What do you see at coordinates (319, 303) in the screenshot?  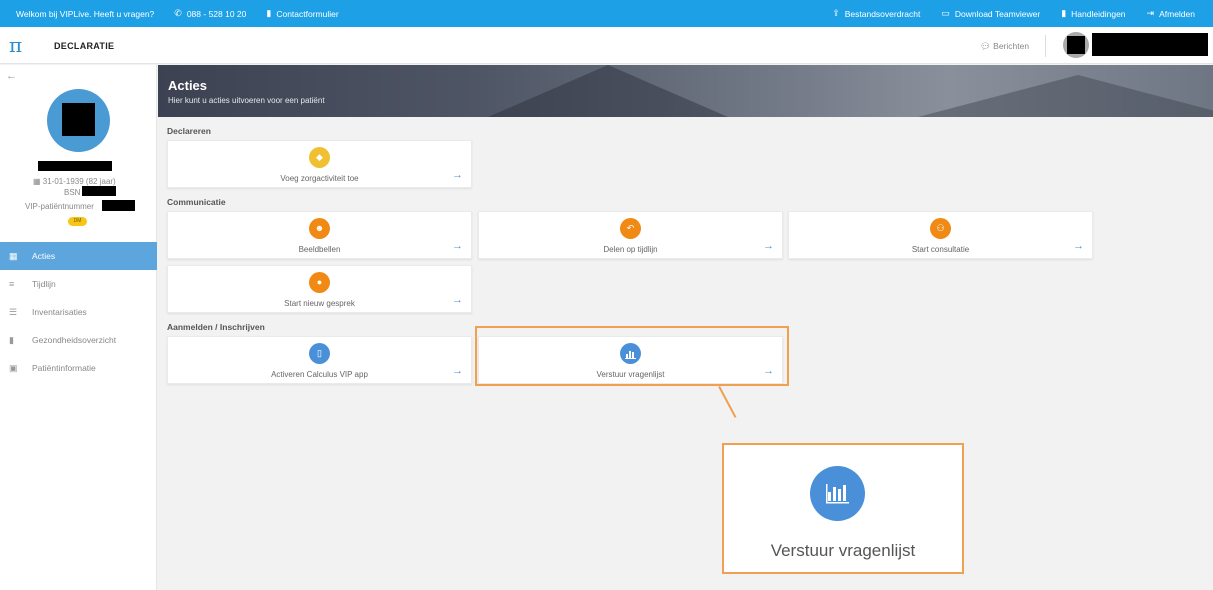 I see `card-label: Start nieuw gesprek` at bounding box center [319, 303].